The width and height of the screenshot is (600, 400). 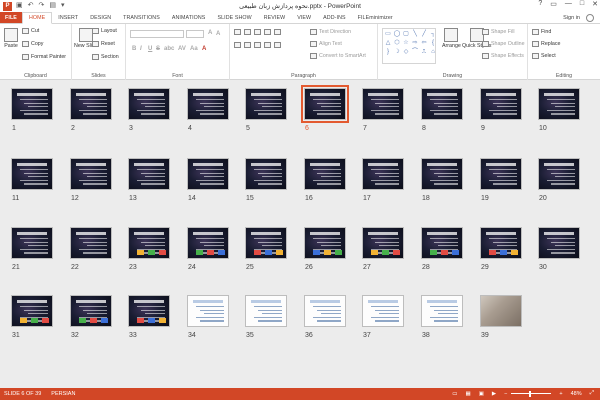 I want to click on columns-icon, so click(x=277, y=45).